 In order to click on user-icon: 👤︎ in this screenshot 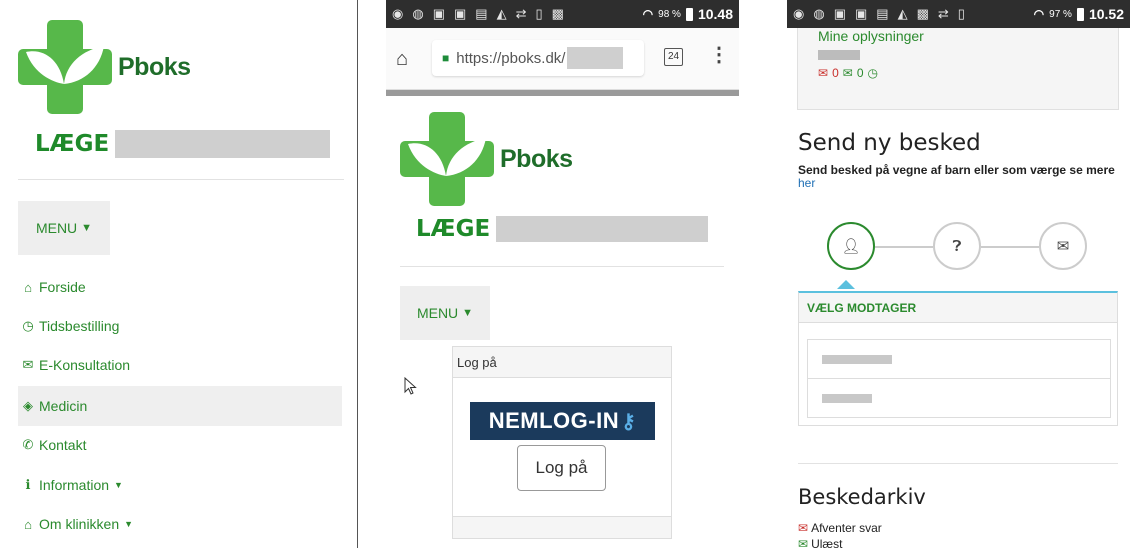, I will do `click(851, 246)`.